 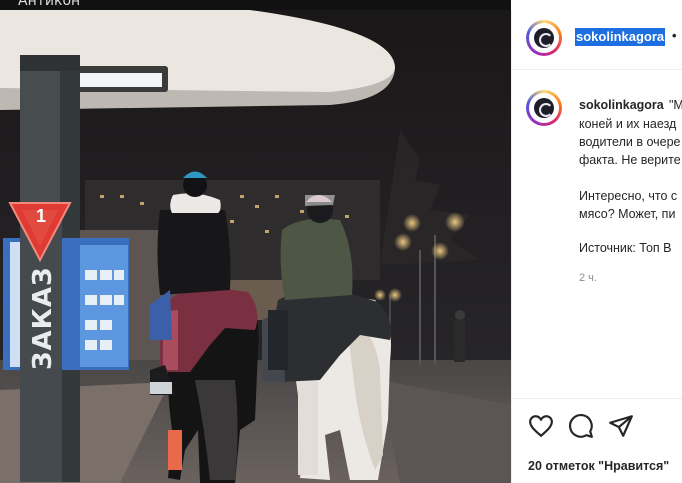 What do you see at coordinates (630, 160) in the screenshot?
I see `caption-line: факта. Не верите` at bounding box center [630, 160].